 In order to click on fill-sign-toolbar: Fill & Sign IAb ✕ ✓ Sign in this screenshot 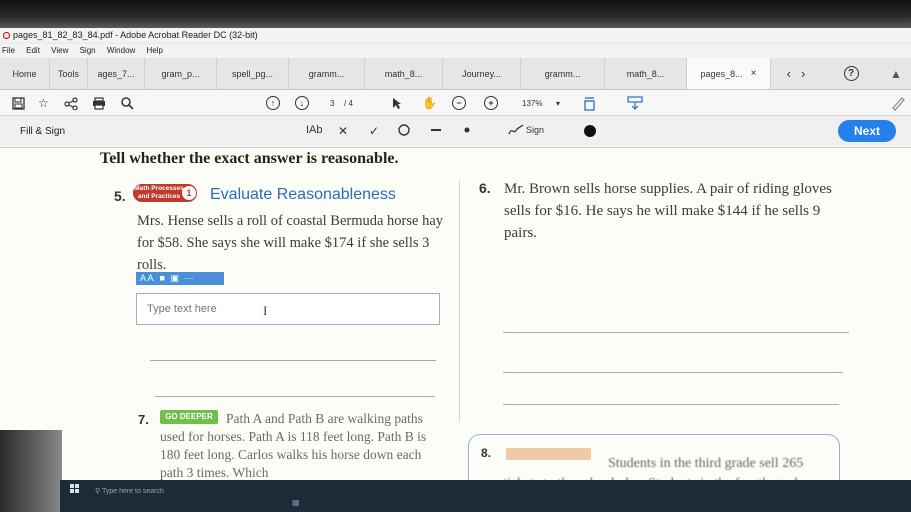, I will do `click(455, 132)`.